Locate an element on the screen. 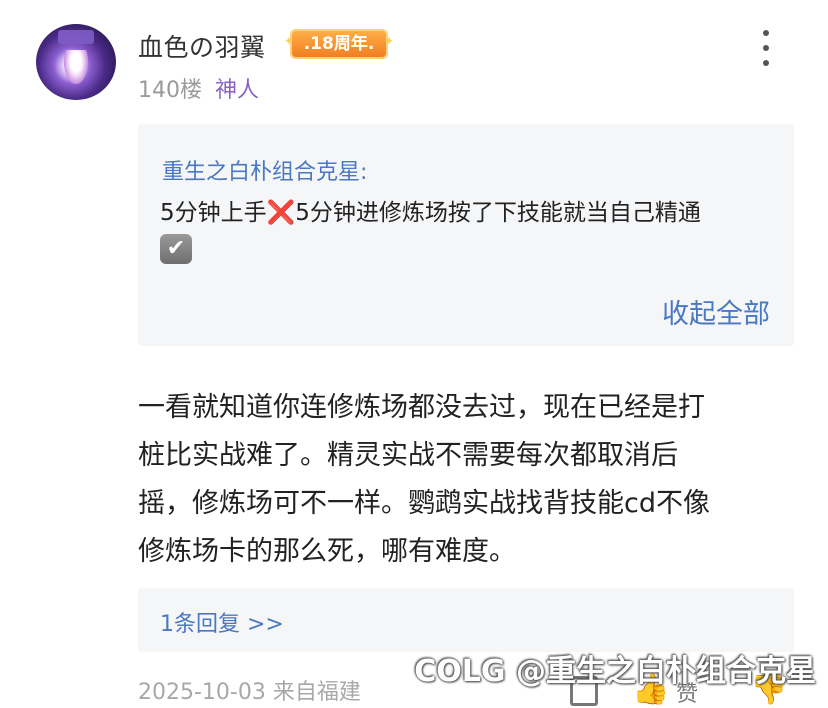 This screenshot has height=708, width=828. post-line: 摇，修炼场可不一样。鹦鹉实战找背技能cd不像 is located at coordinates (424, 503).